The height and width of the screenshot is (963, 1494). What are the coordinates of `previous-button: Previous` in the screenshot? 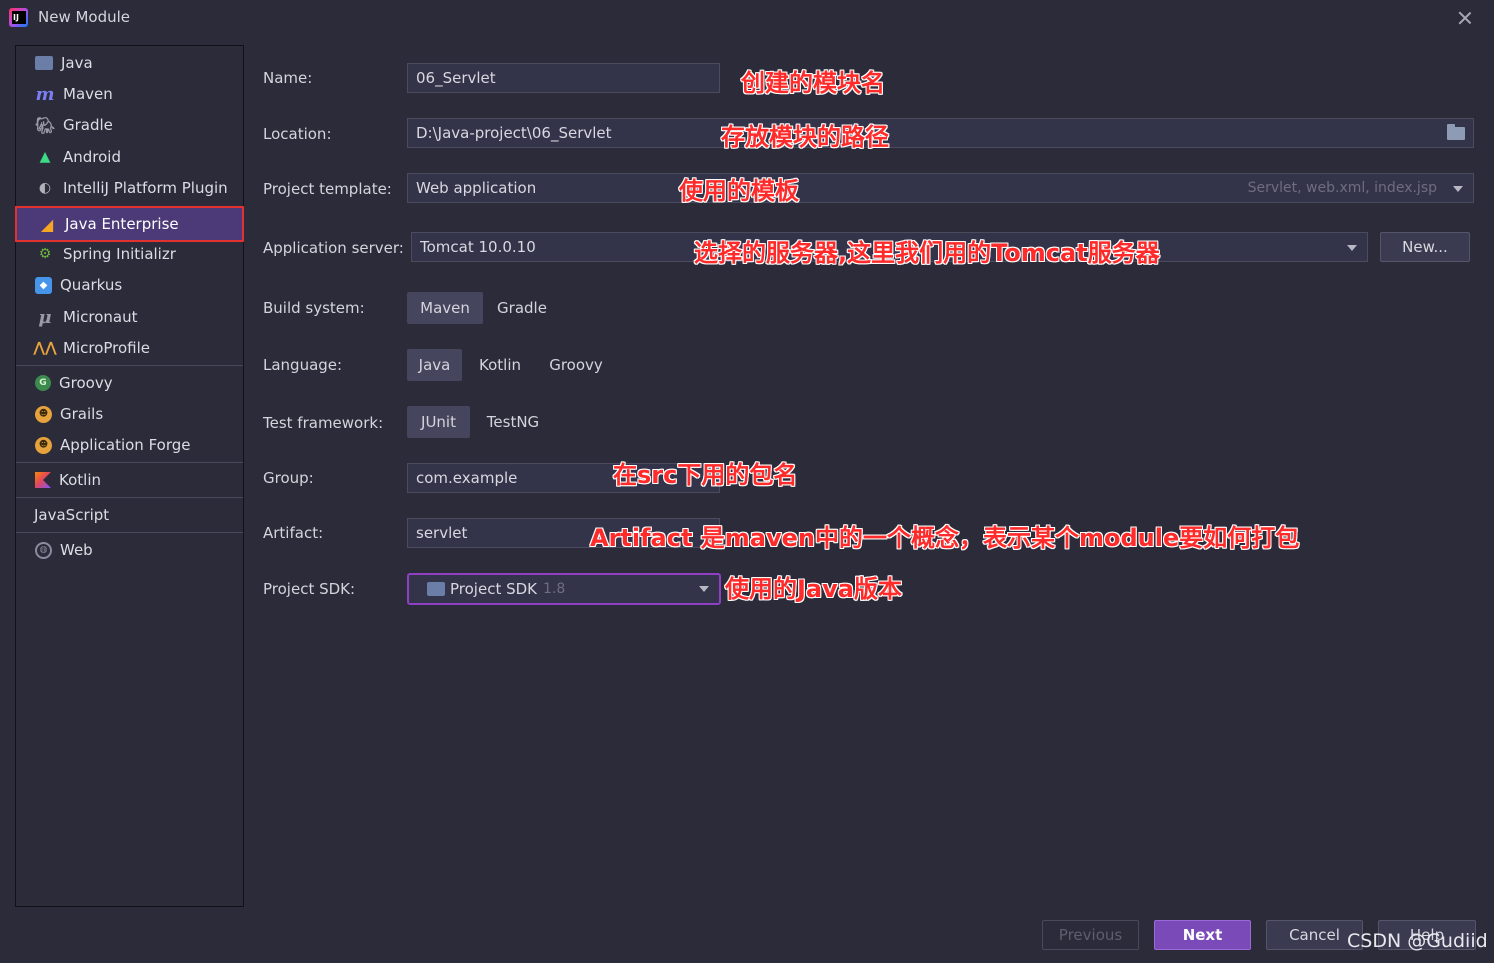 It's located at (1090, 935).